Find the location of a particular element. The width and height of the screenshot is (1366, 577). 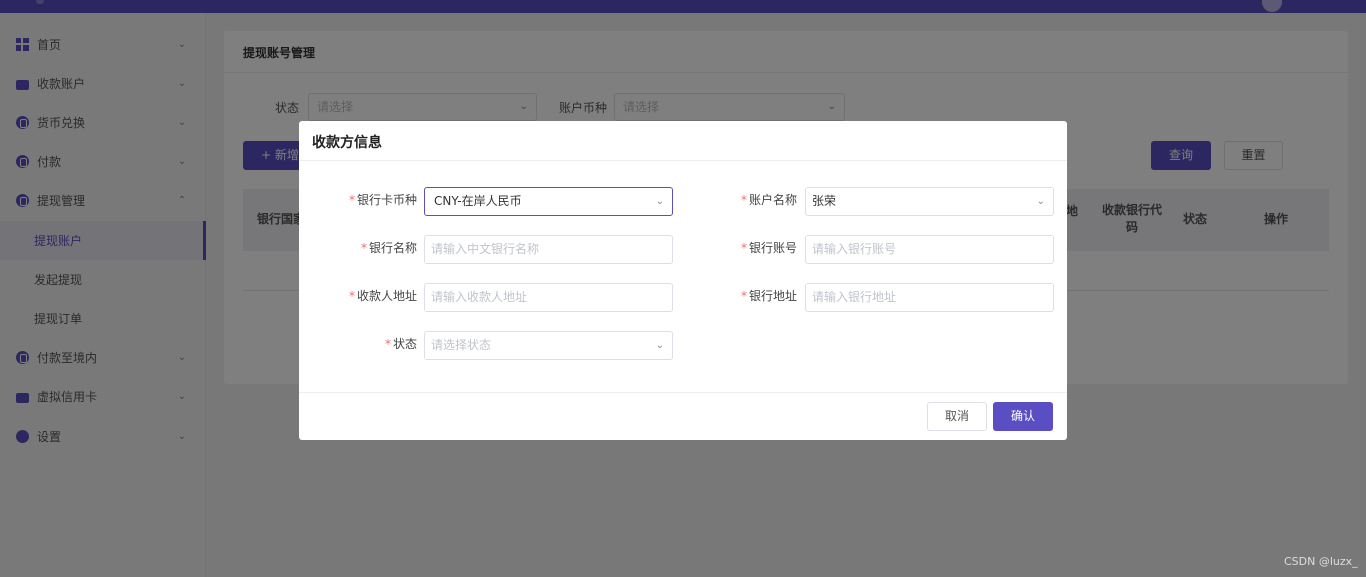

payee-address-input: 请输入收款人地址 is located at coordinates (548, 297).